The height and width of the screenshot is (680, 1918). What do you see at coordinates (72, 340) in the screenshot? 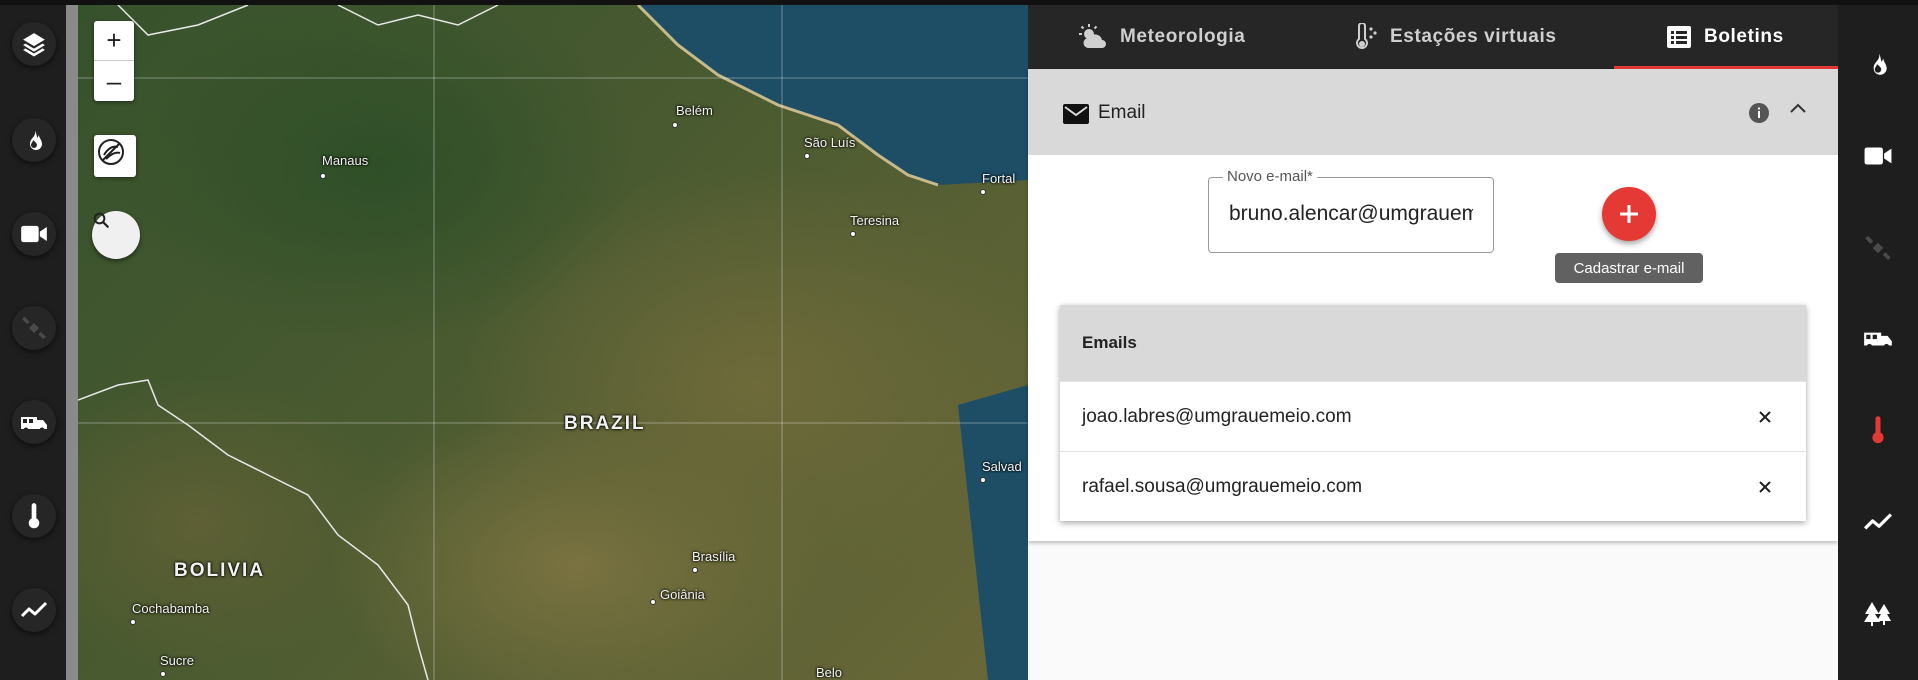
I see `map-edge-strip` at bounding box center [72, 340].